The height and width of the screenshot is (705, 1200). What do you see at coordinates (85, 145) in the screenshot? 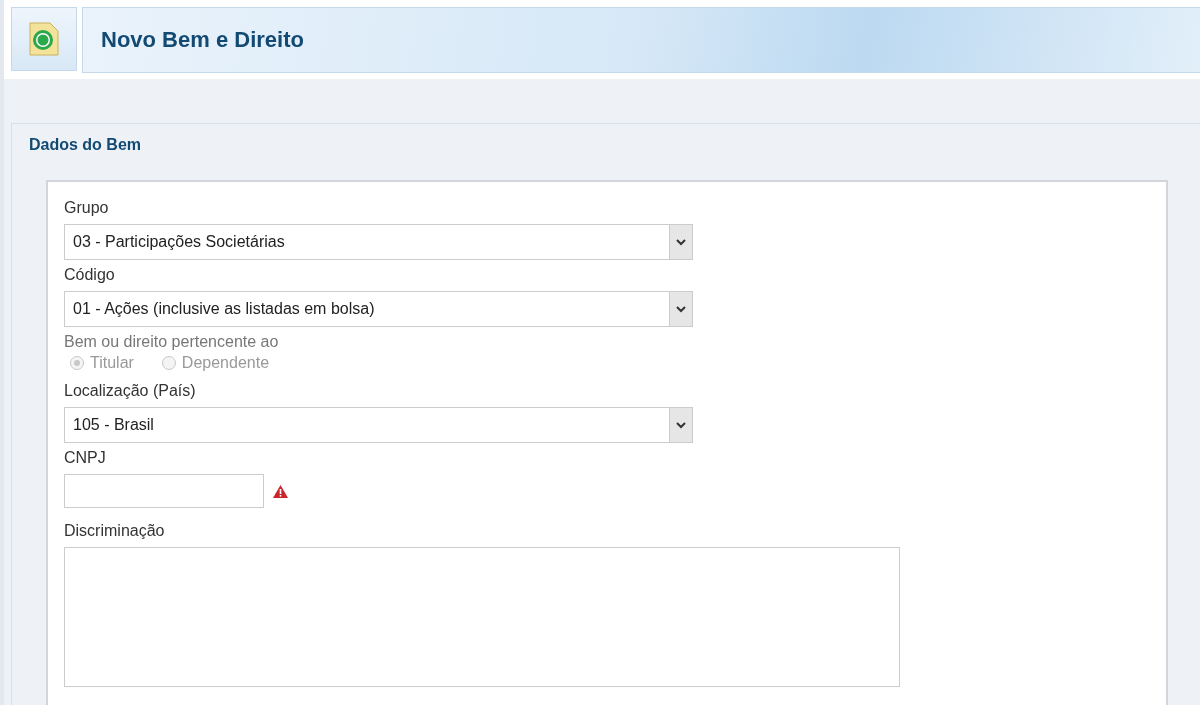
I see `section-title: Dados do Bem` at bounding box center [85, 145].